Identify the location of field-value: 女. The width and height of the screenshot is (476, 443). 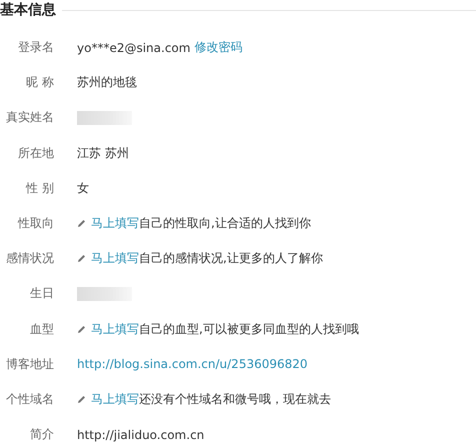
(83, 188).